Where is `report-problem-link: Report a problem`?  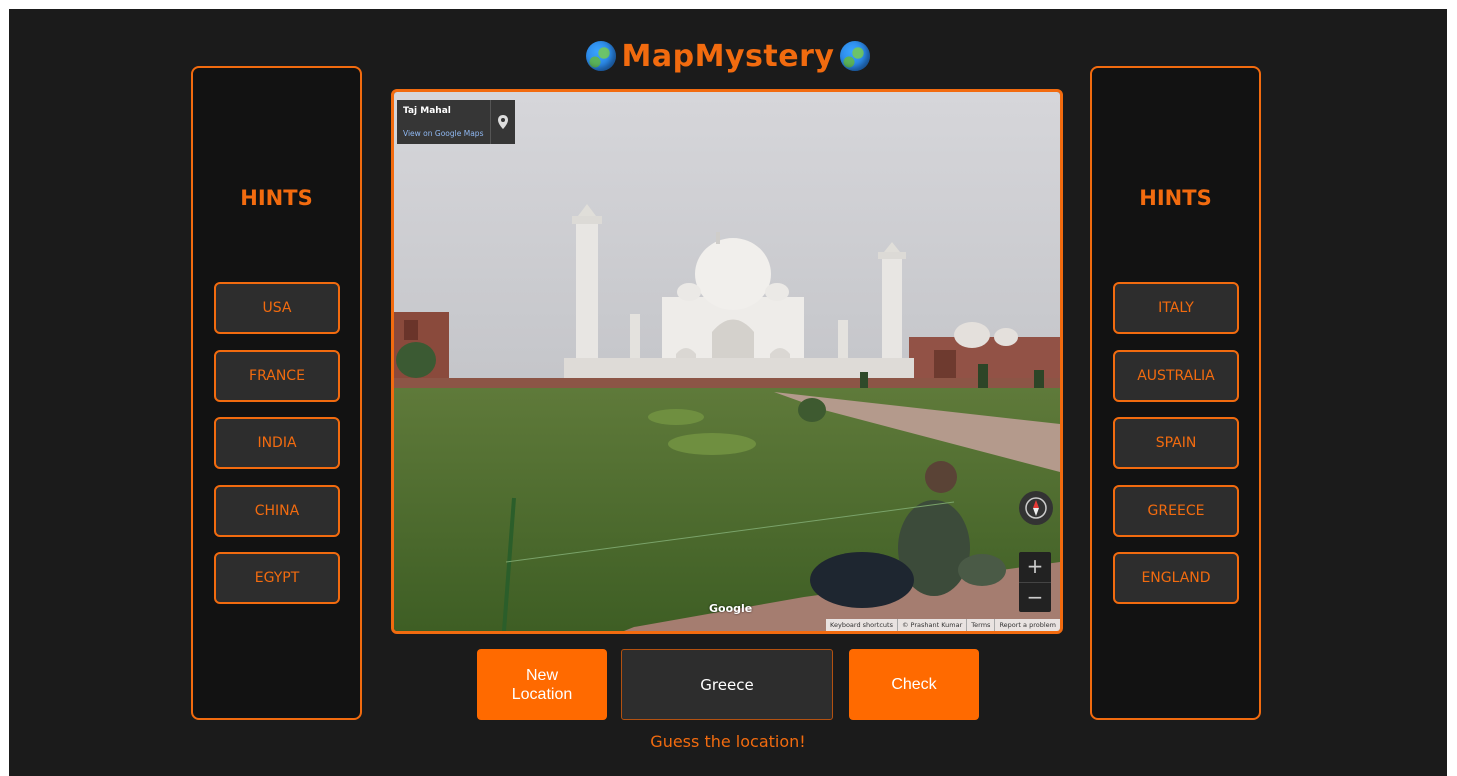
report-problem-link: Report a problem is located at coordinates (1027, 625).